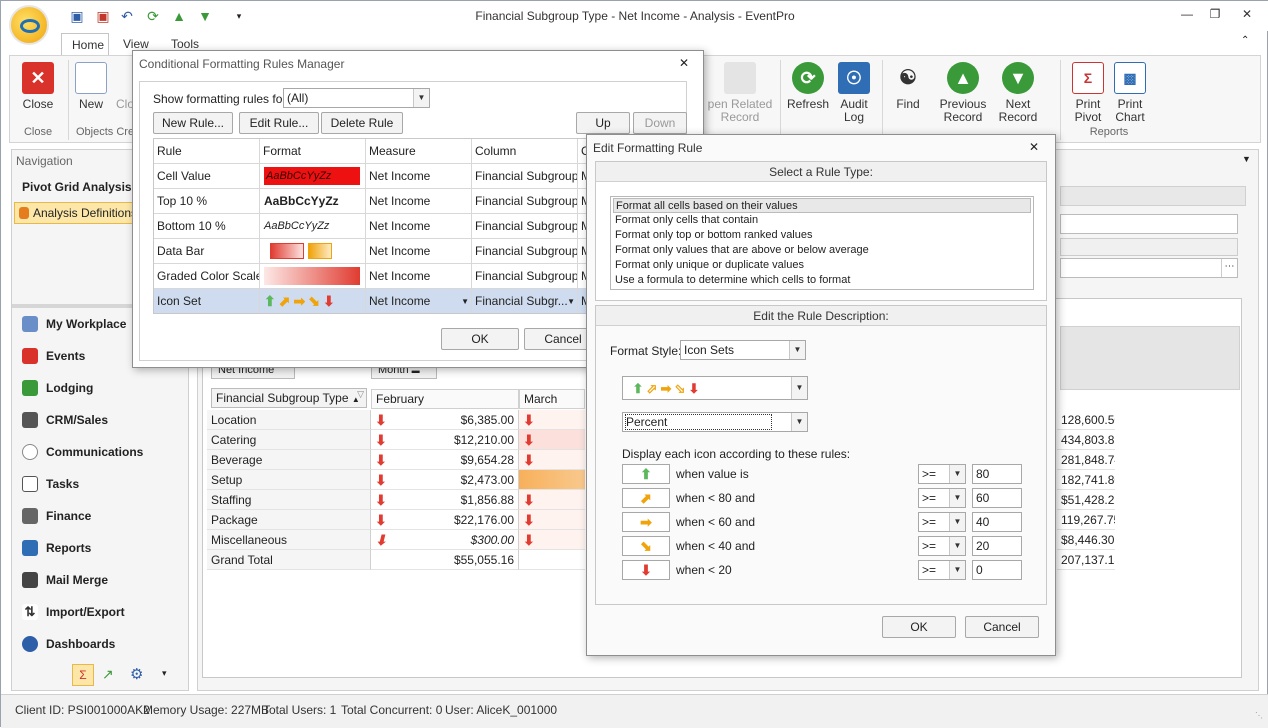 The width and height of the screenshot is (1268, 728). Describe the element at coordinates (289, 460) in the screenshot. I see `row-label: Beverage` at that location.